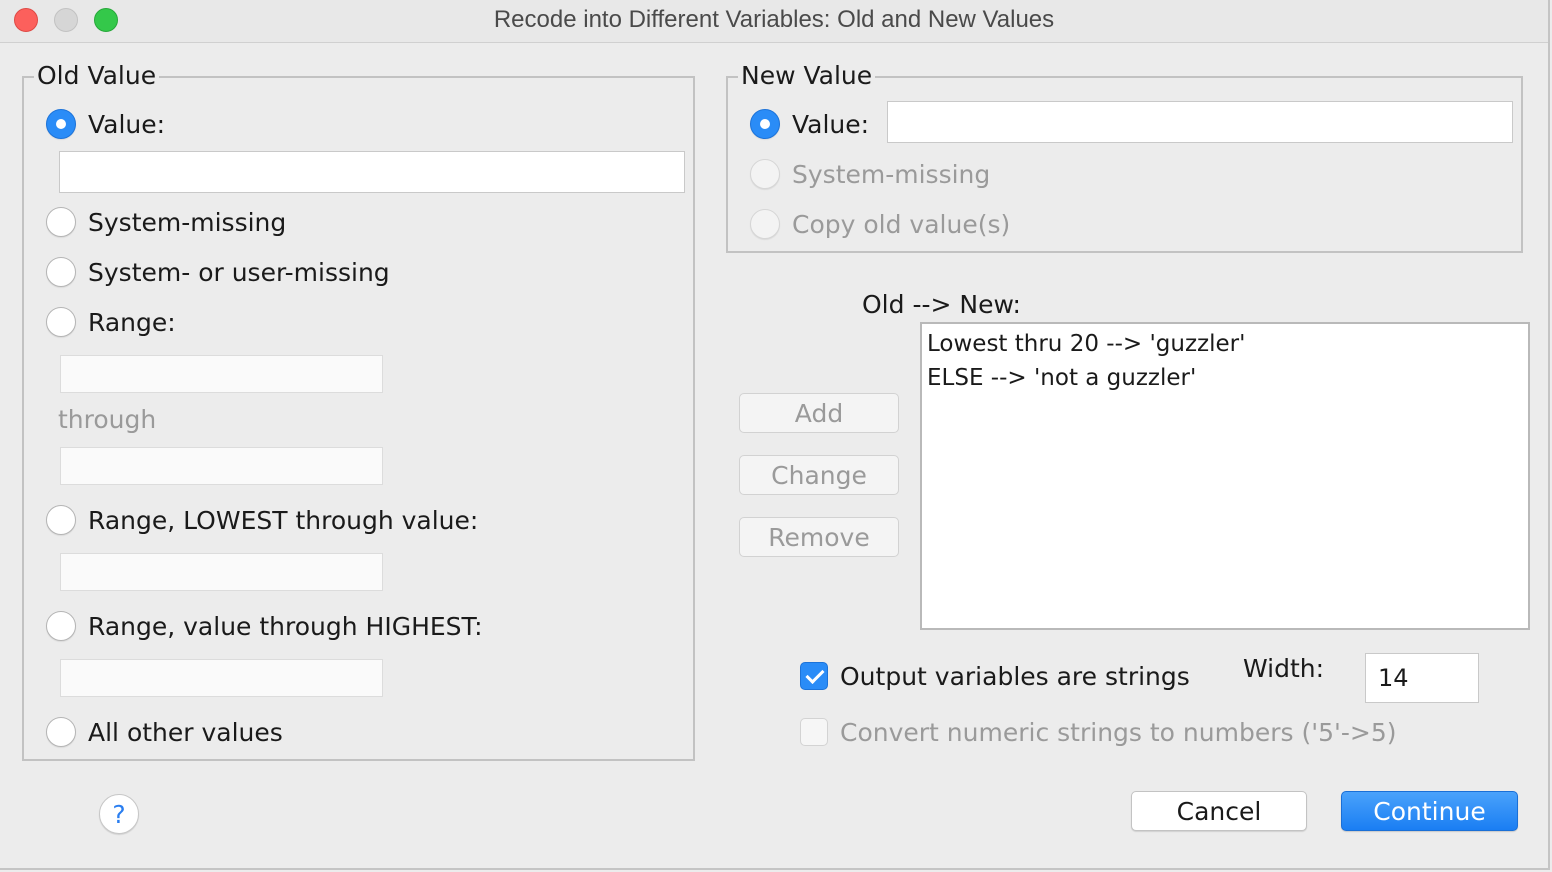 The image size is (1552, 872). I want to click on copy-old-value-label: Copy old value(s), so click(901, 224).